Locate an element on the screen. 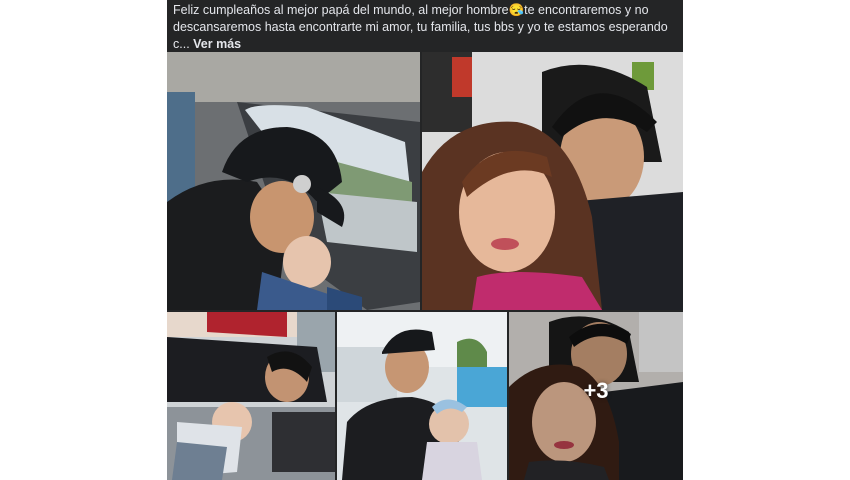  photo-man-with-baby-rotated is located at coordinates (251, 396).